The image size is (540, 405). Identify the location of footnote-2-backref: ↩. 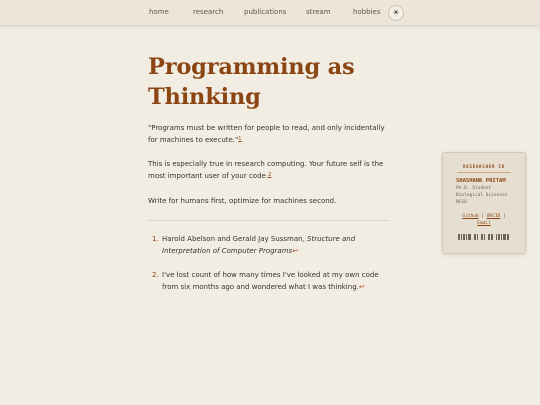
(362, 287).